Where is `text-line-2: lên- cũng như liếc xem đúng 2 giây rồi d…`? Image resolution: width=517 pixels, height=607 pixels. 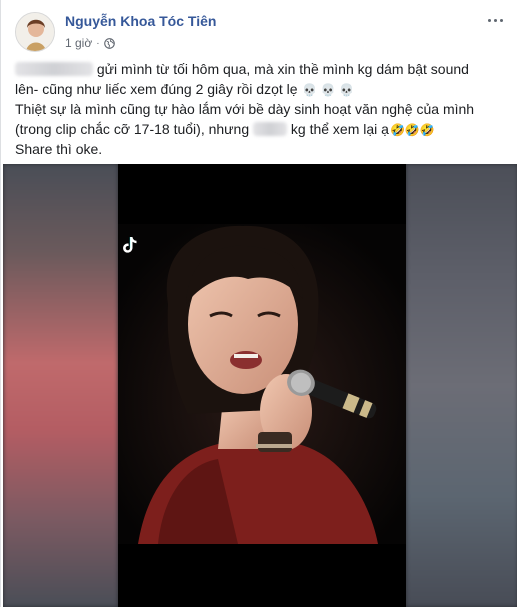 text-line-2: lên- cũng như liếc xem đúng 2 giây rồi d… is located at coordinates (184, 88).